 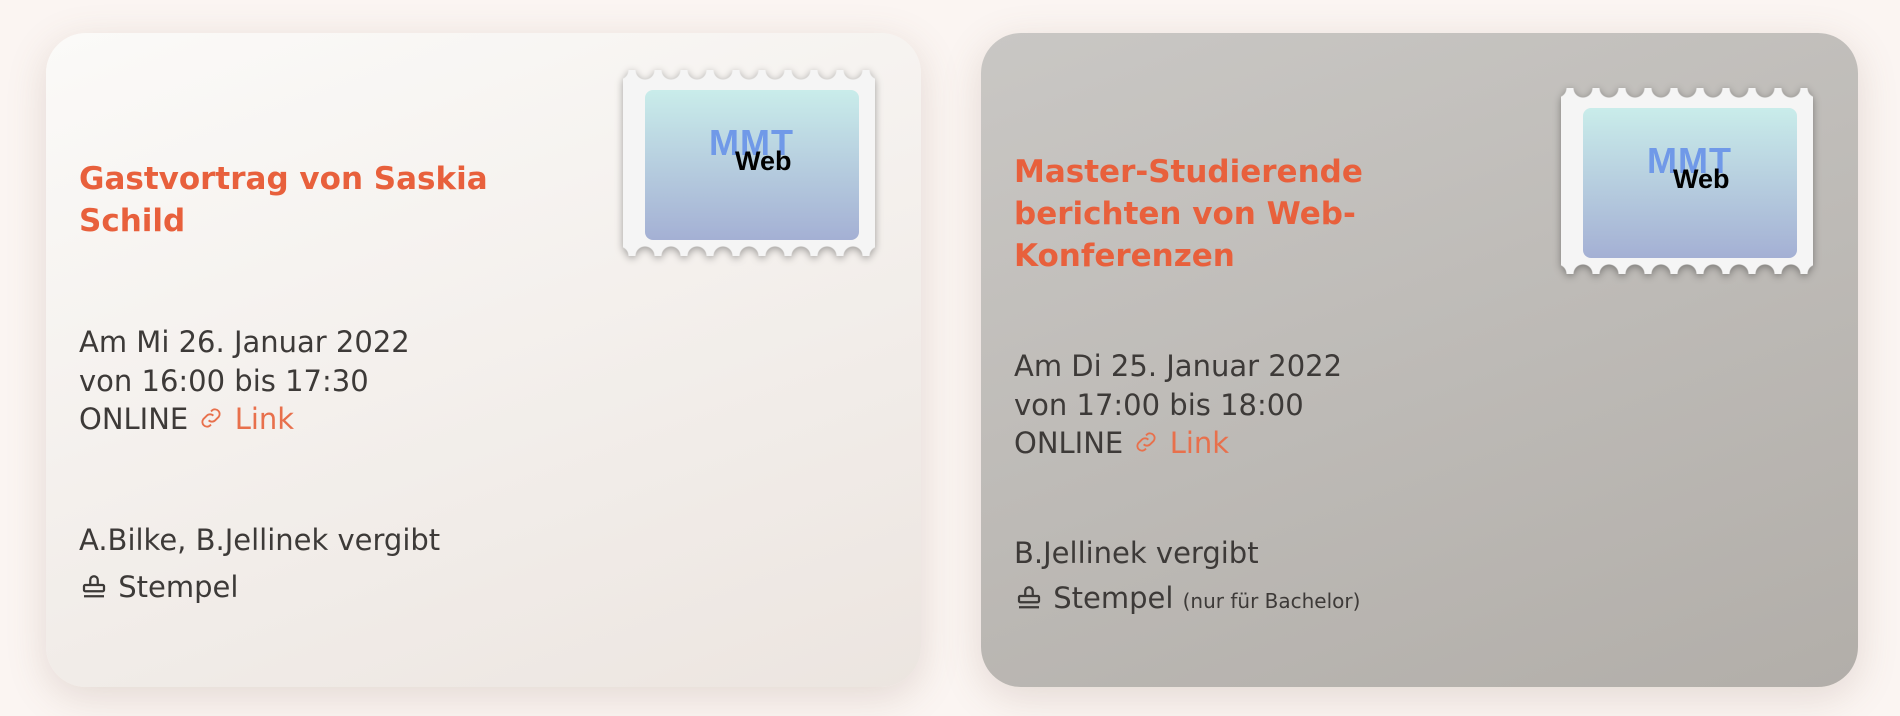 I want to click on event-organizer: A.Bilke, B.Jellinek vergibt, so click(x=260, y=540).